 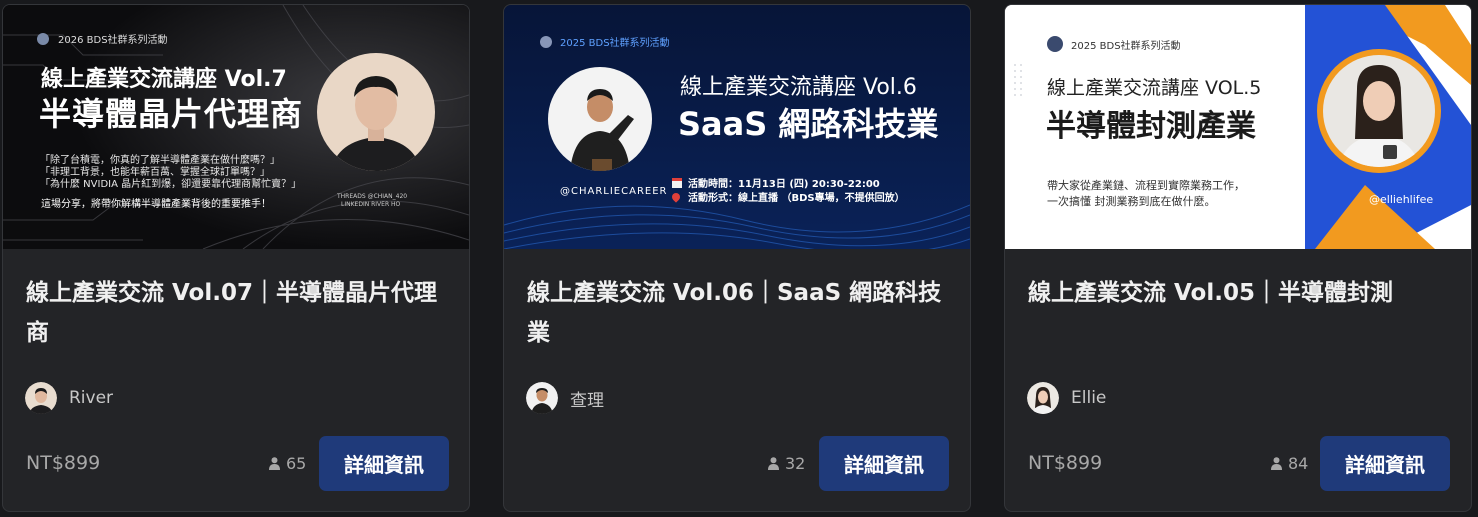 I want to click on author-name: 查理, so click(x=587, y=400).